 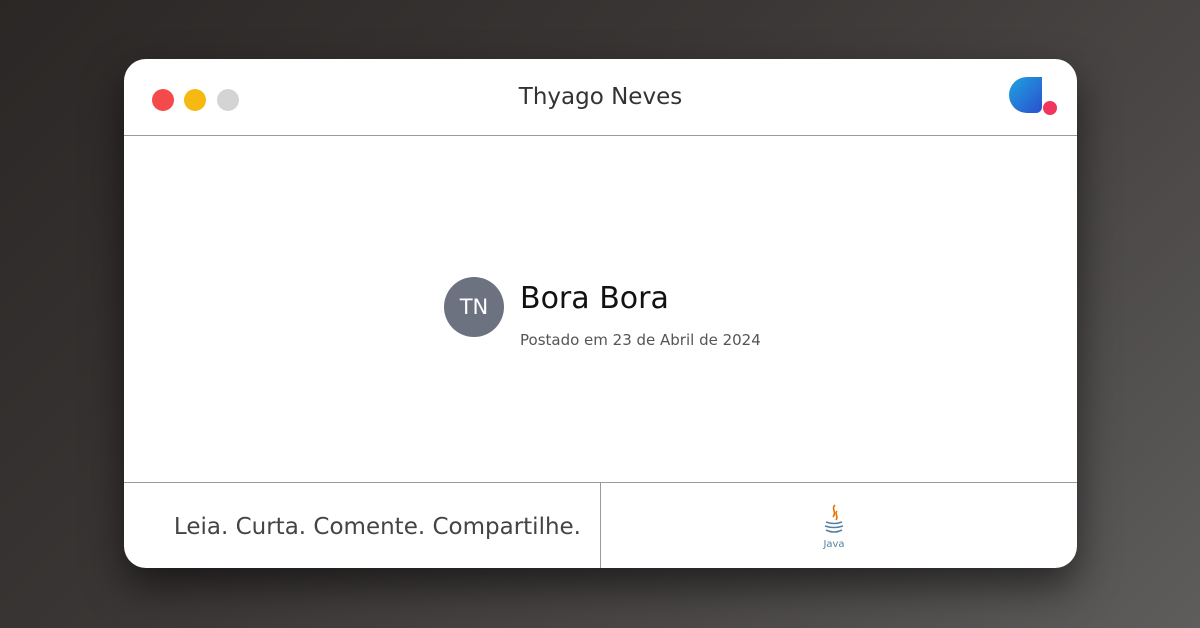 What do you see at coordinates (474, 307) in the screenshot?
I see `avatar: TN` at bounding box center [474, 307].